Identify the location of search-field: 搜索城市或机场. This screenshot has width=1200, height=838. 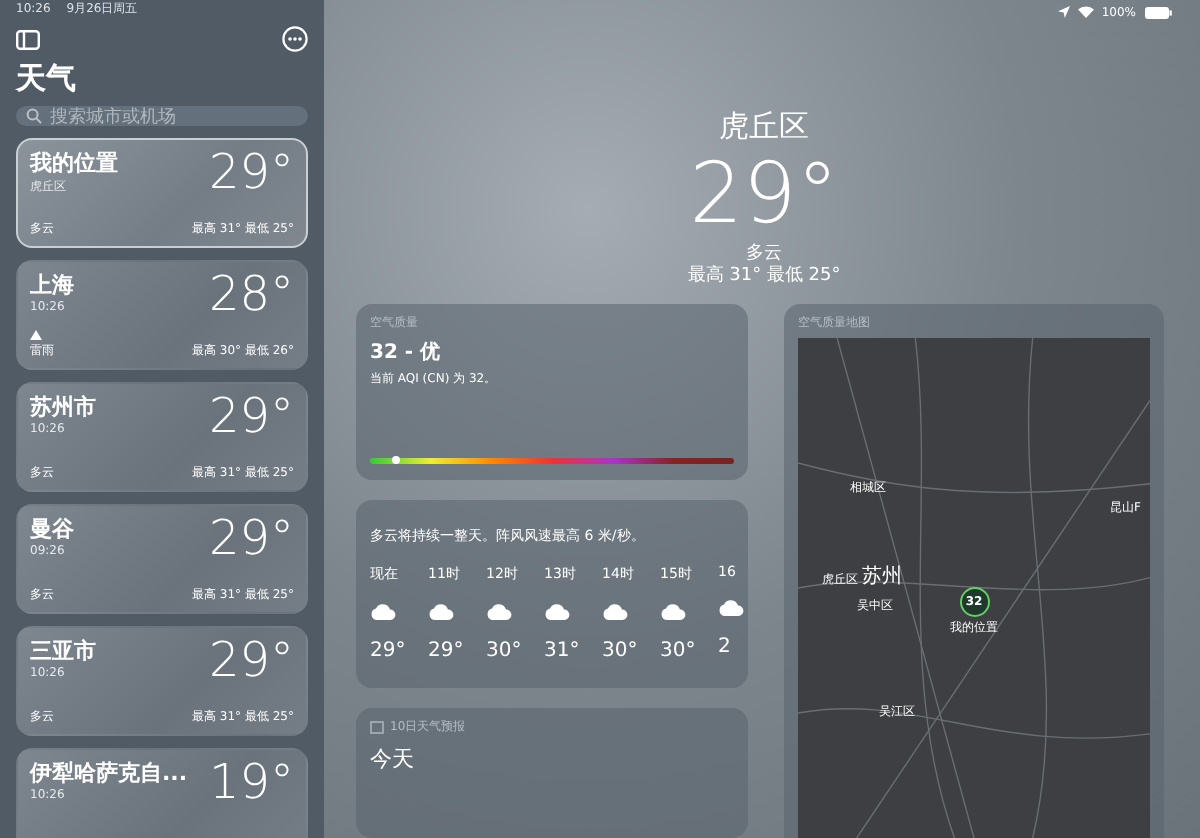
(162, 116).